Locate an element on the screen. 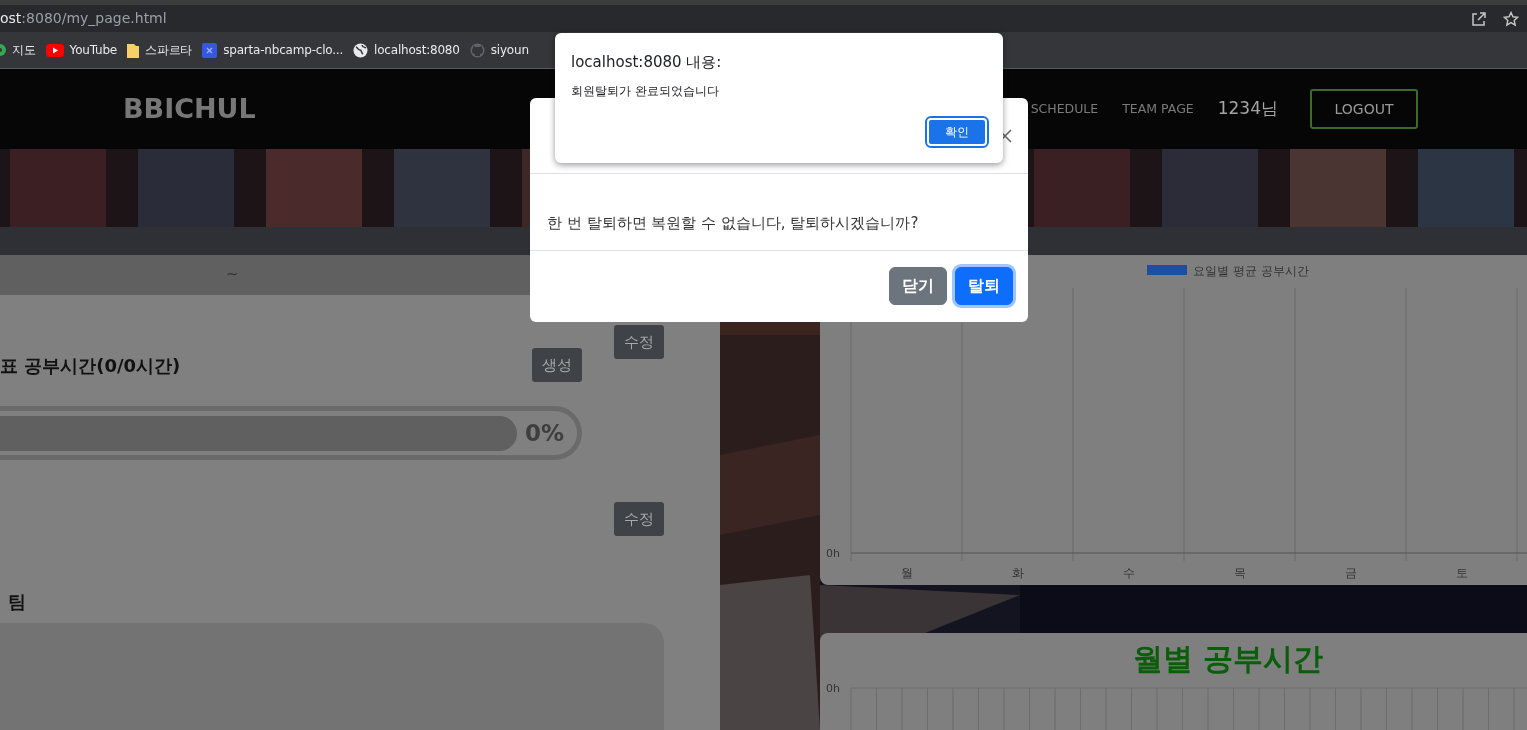 Image resolution: width=1527 pixels, height=730 pixels. team-heading: 팀 is located at coordinates (17, 601).